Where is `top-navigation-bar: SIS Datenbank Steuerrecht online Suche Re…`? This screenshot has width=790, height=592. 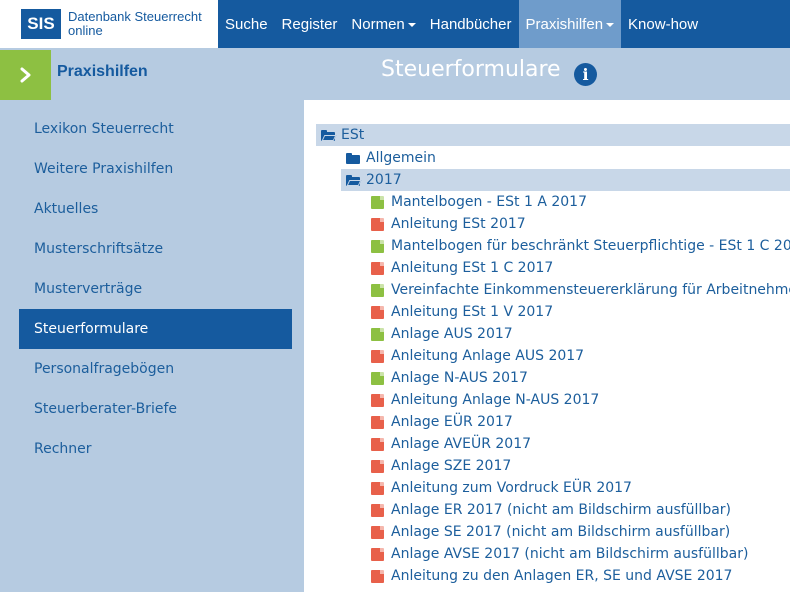
top-navigation-bar: SIS Datenbank Steuerrecht online Suche Re… is located at coordinates (395, 24).